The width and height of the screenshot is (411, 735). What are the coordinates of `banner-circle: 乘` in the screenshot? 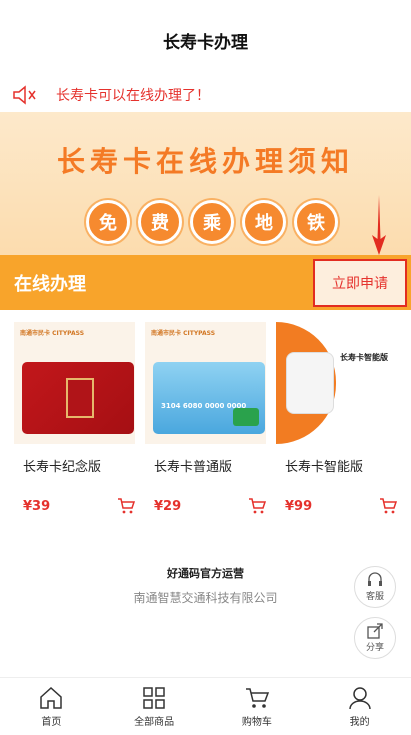 It's located at (212, 222).